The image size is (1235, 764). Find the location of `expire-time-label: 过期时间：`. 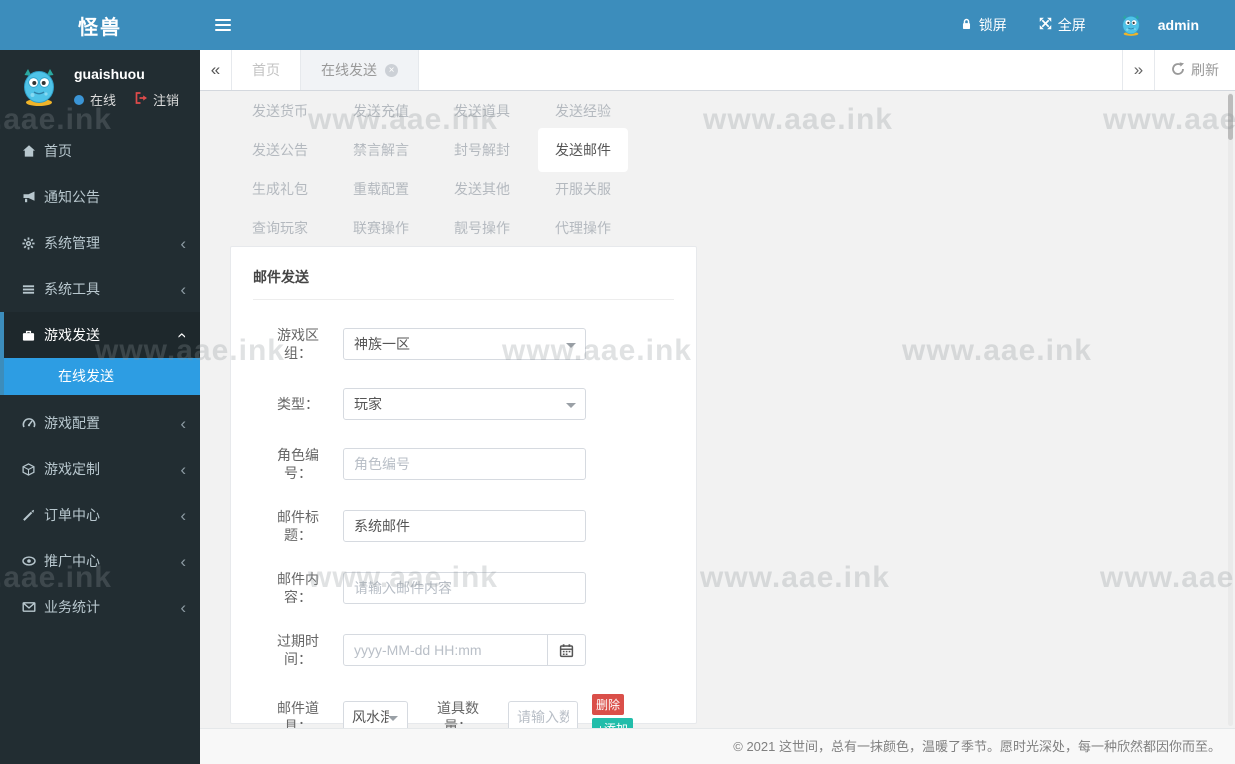

expire-time-label: 过期时间： is located at coordinates (298, 650).